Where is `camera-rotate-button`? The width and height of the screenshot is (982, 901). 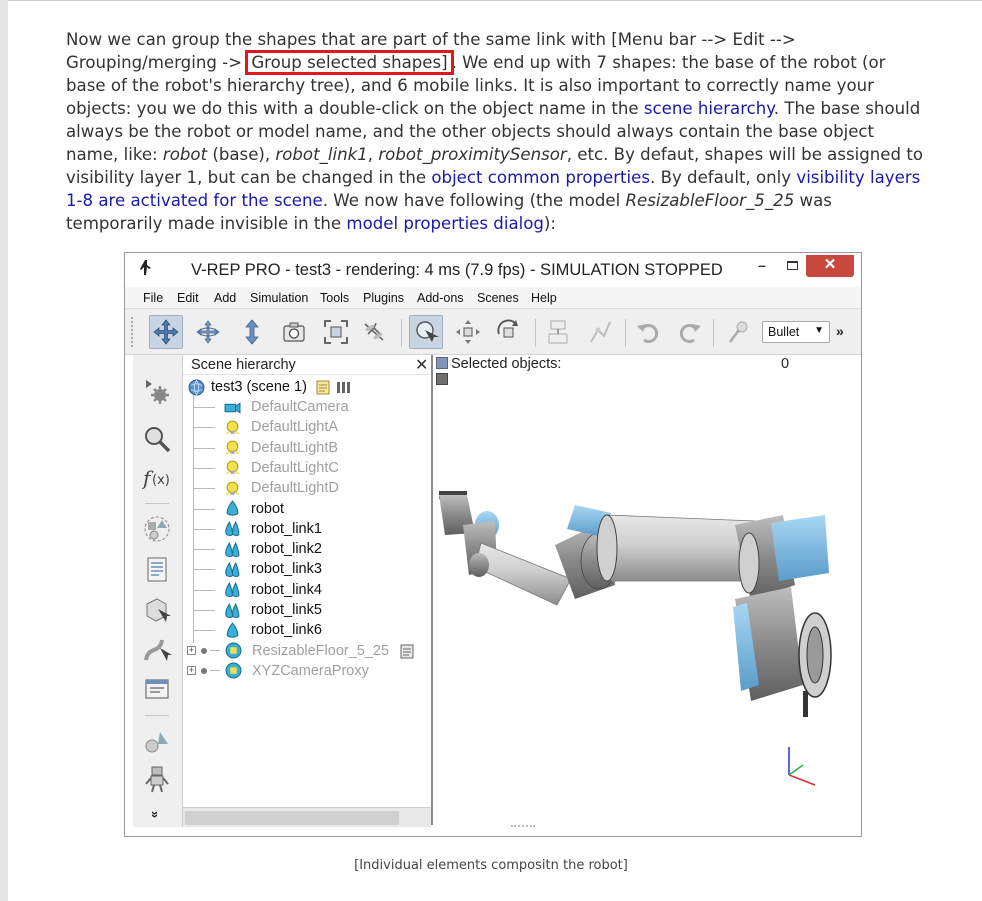 camera-rotate-button is located at coordinates (208, 332).